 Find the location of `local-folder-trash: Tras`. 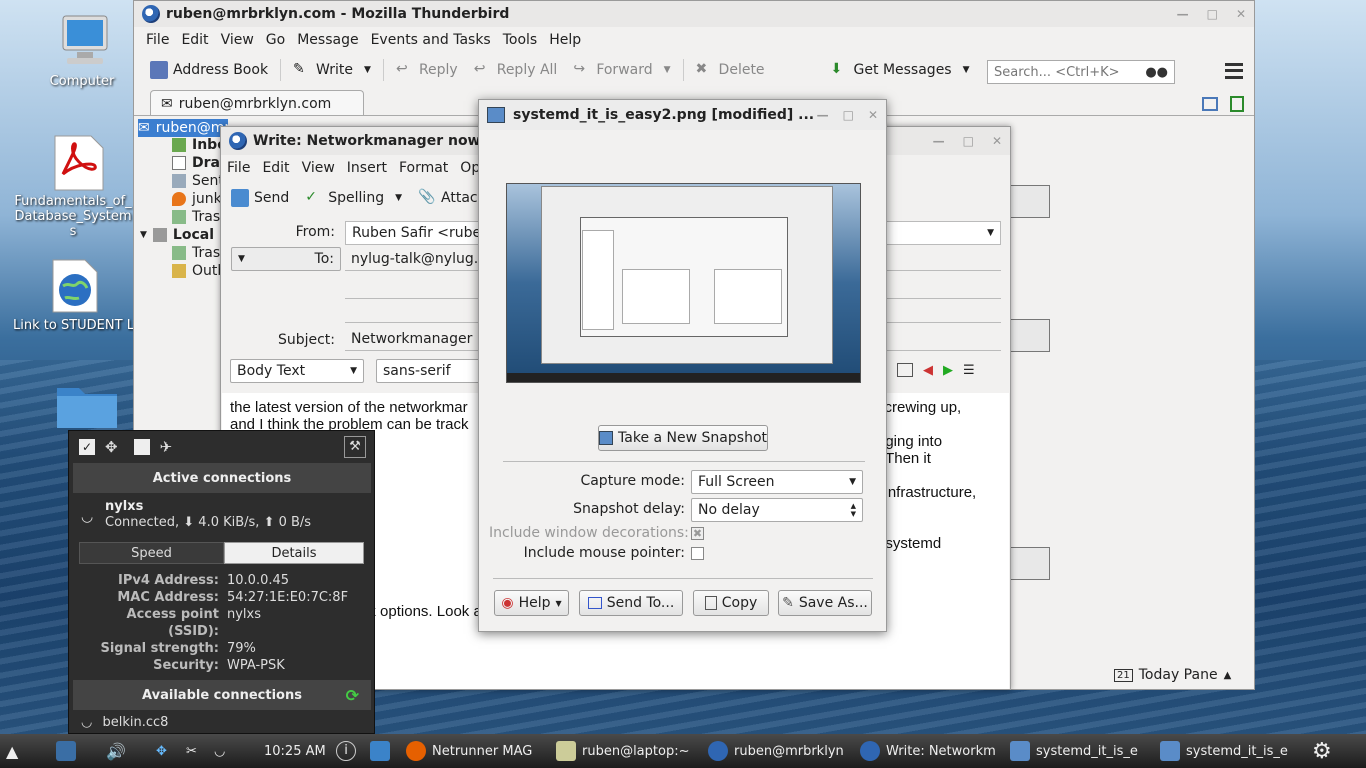

local-folder-trash: Tras is located at coordinates (196, 253).